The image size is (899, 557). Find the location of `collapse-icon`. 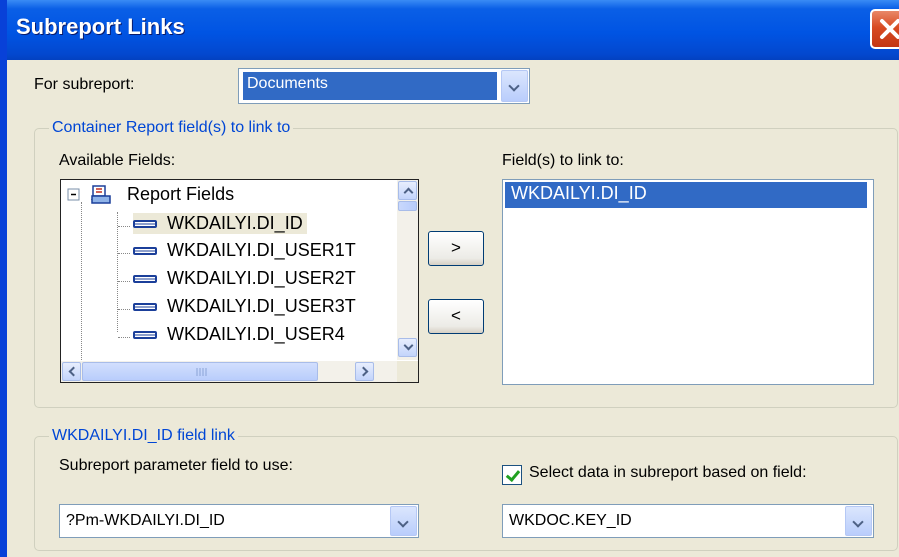

collapse-icon is located at coordinates (74, 195).